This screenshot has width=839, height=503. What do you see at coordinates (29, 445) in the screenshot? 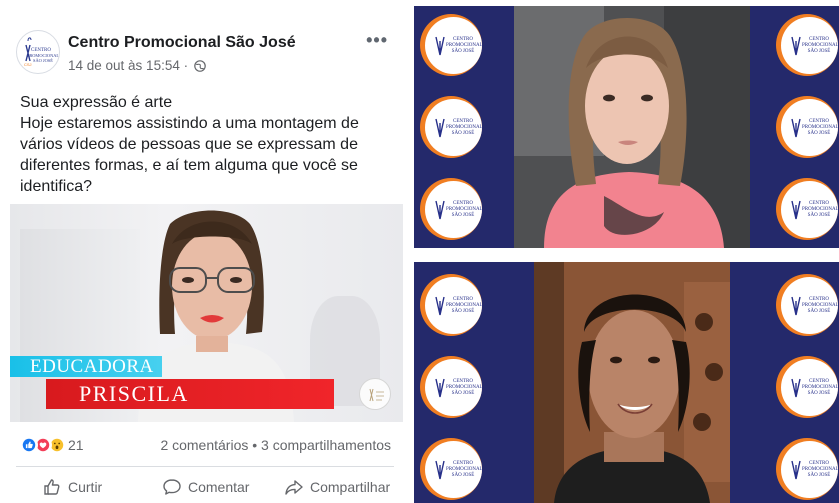
I see `like-icon` at bounding box center [29, 445].